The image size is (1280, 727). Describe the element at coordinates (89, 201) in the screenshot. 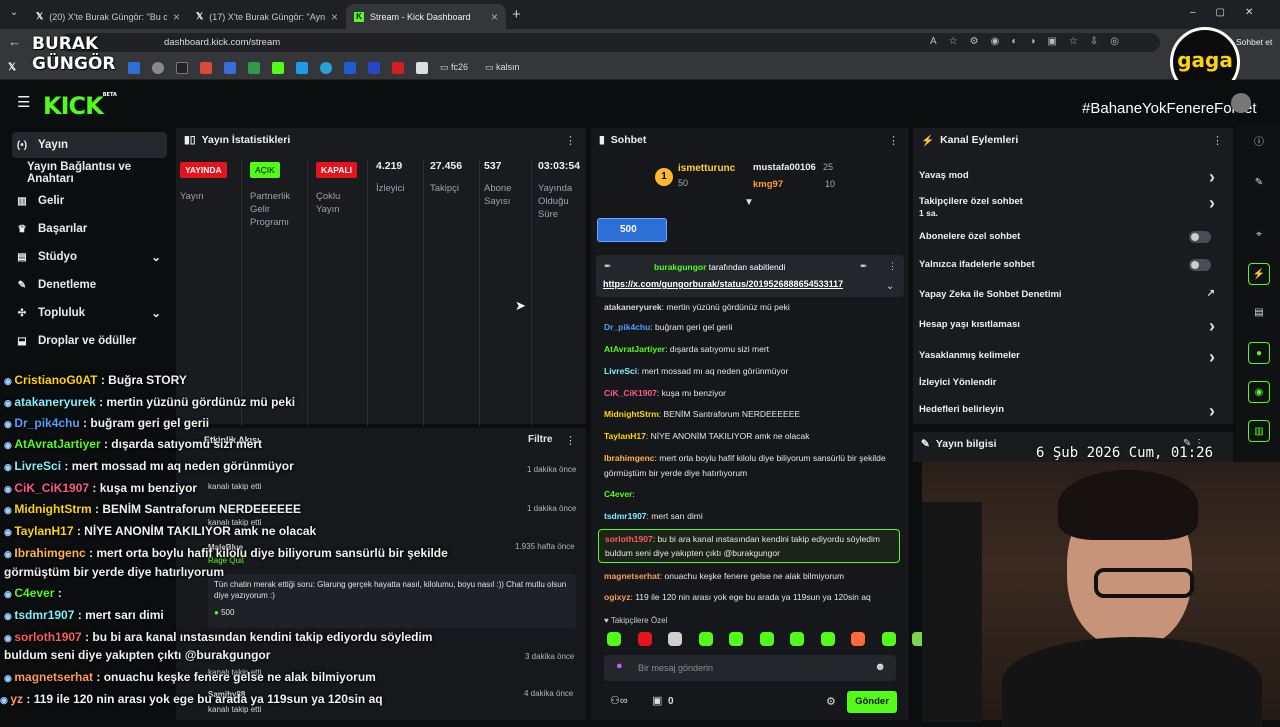

I see `sidebar-item-gelir: ▥ Gelir` at that location.